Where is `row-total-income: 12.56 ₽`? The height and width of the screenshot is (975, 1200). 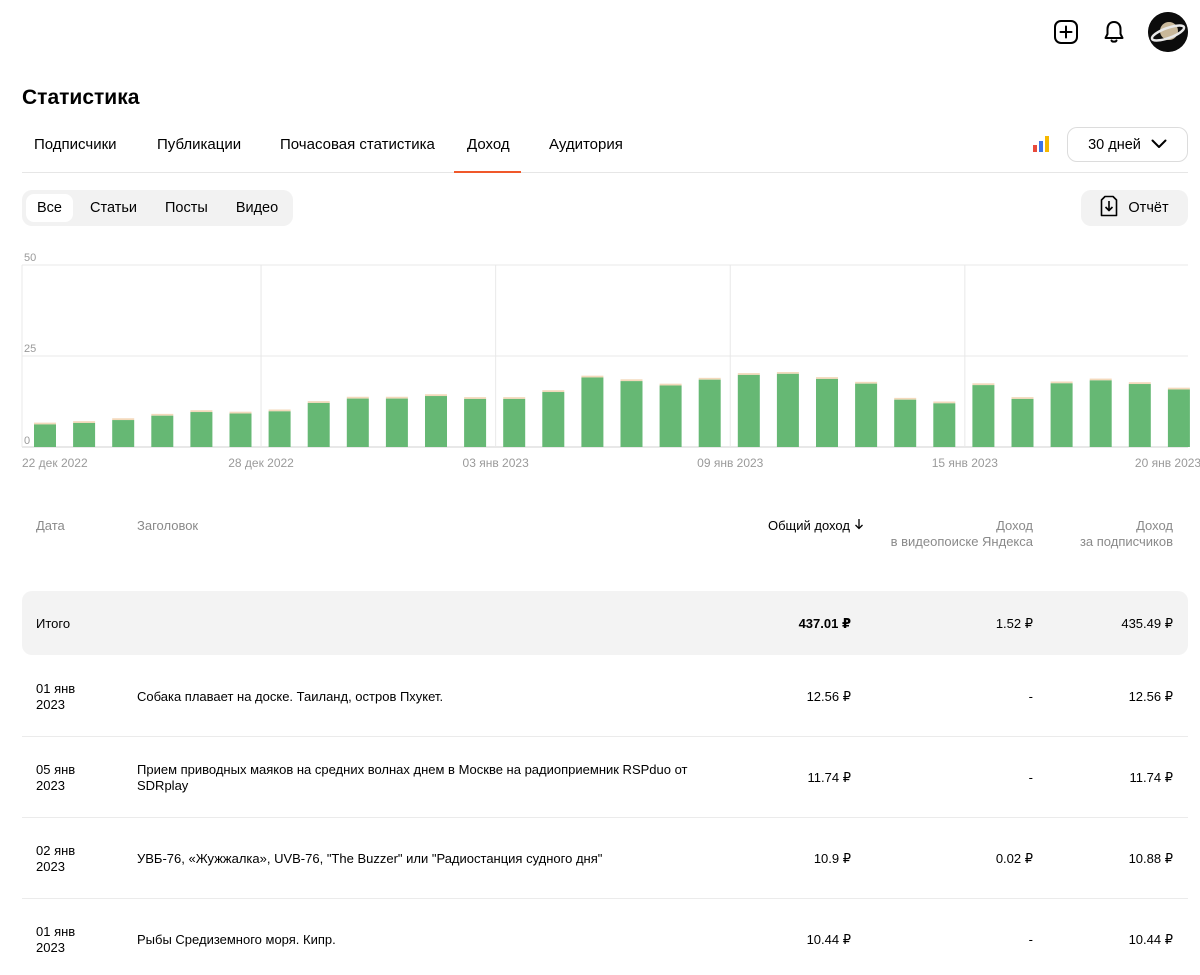
row-total-income: 12.56 ₽ is located at coordinates (828, 696).